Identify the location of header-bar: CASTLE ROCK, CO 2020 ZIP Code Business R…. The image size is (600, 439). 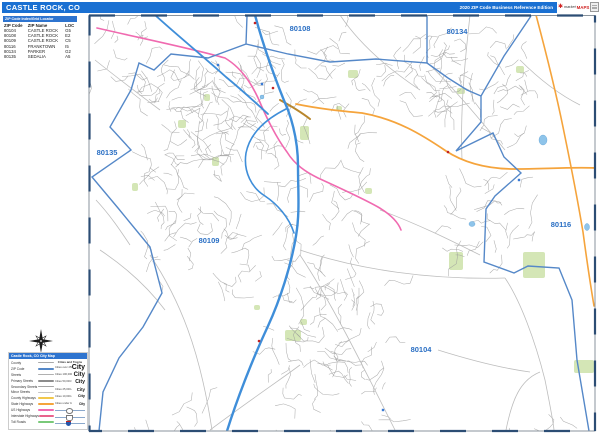
(279, 7).